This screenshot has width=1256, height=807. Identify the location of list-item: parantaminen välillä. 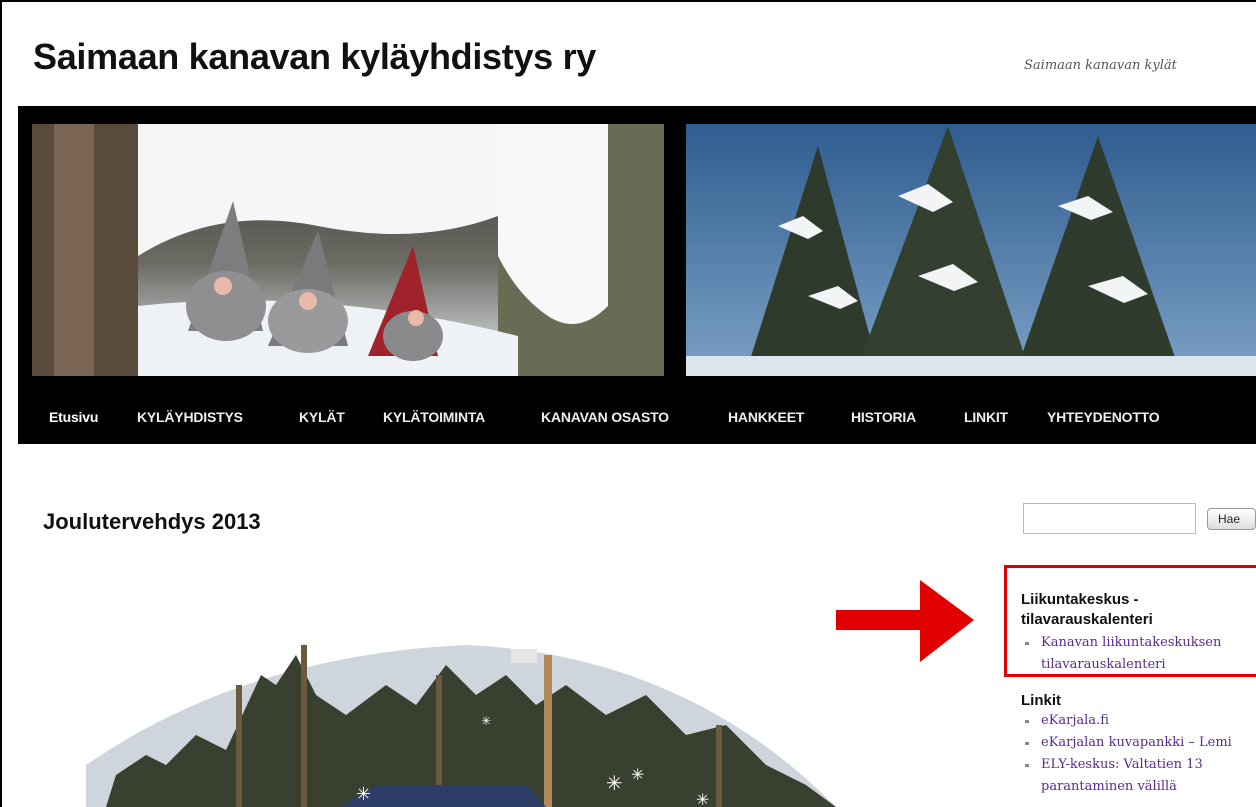
(1126, 787).